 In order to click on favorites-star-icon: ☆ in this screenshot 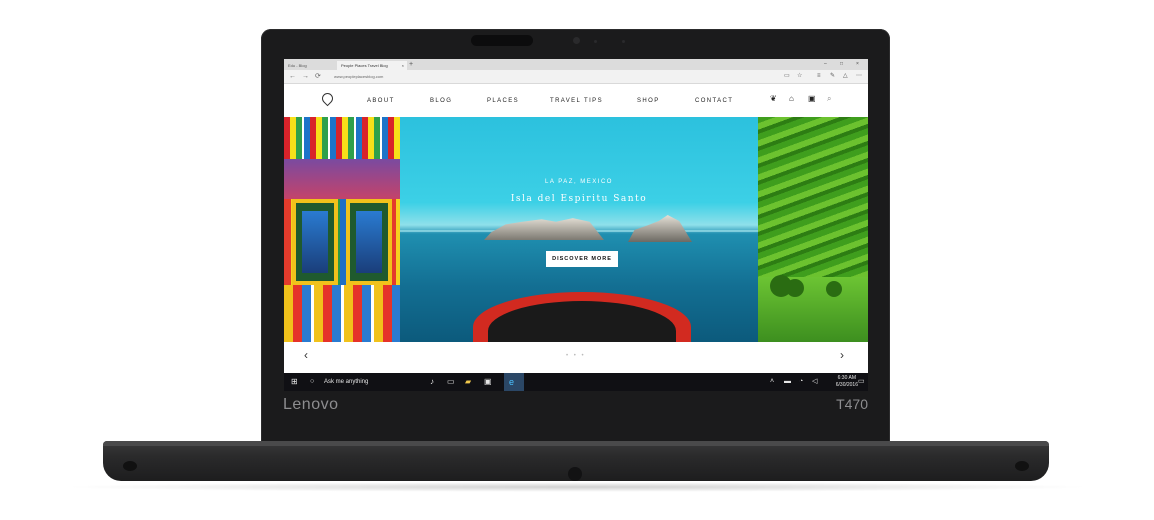, I will do `click(799, 76)`.